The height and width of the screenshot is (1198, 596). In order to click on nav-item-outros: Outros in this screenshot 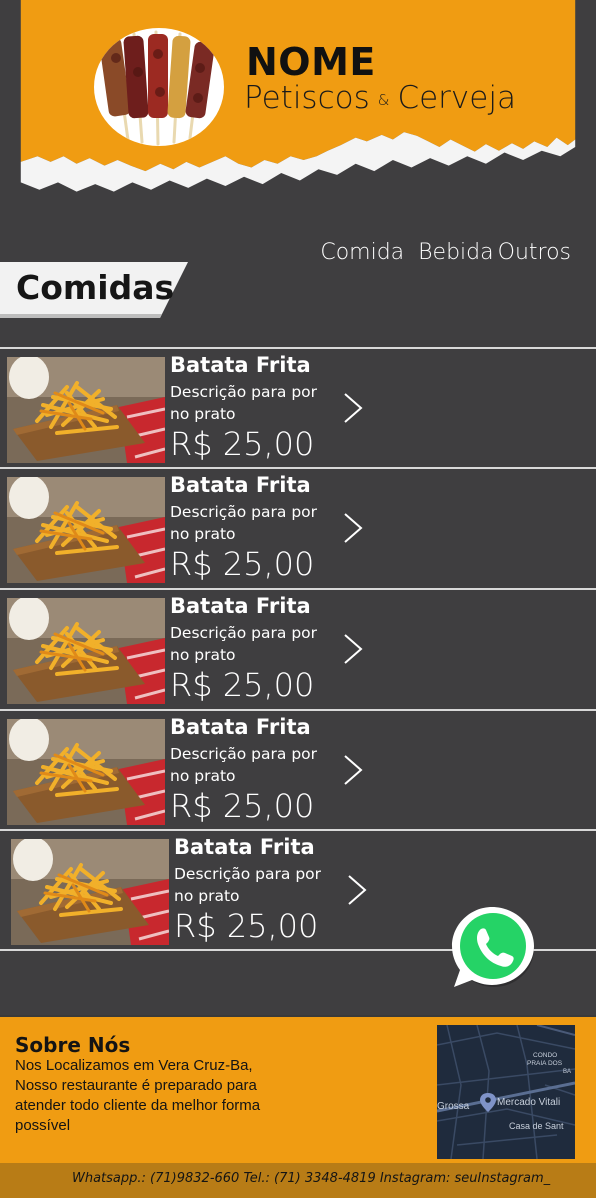, I will do `click(534, 252)`.